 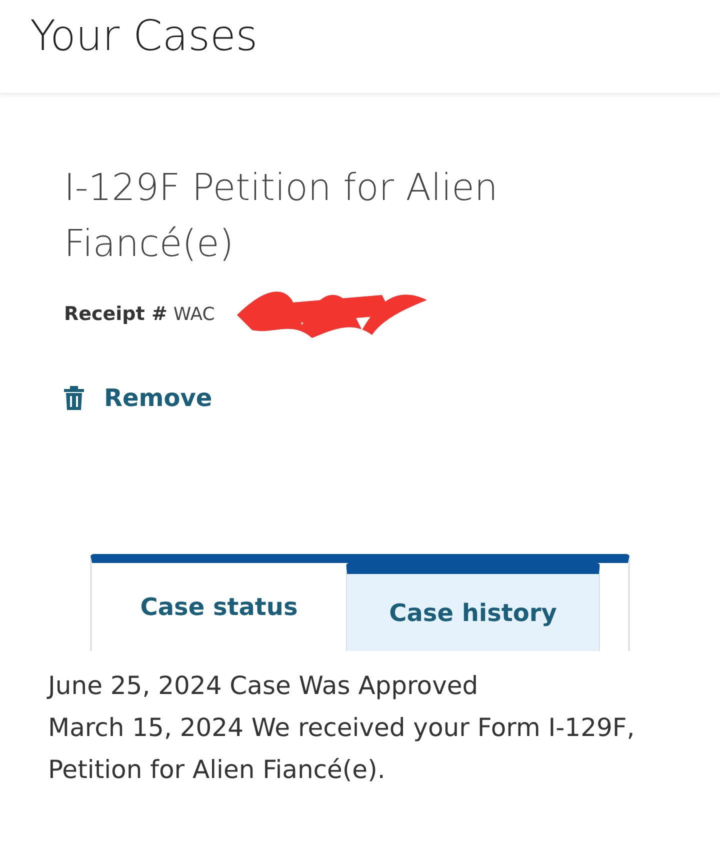 What do you see at coordinates (138, 398) in the screenshot?
I see `remove-link: Remove` at bounding box center [138, 398].